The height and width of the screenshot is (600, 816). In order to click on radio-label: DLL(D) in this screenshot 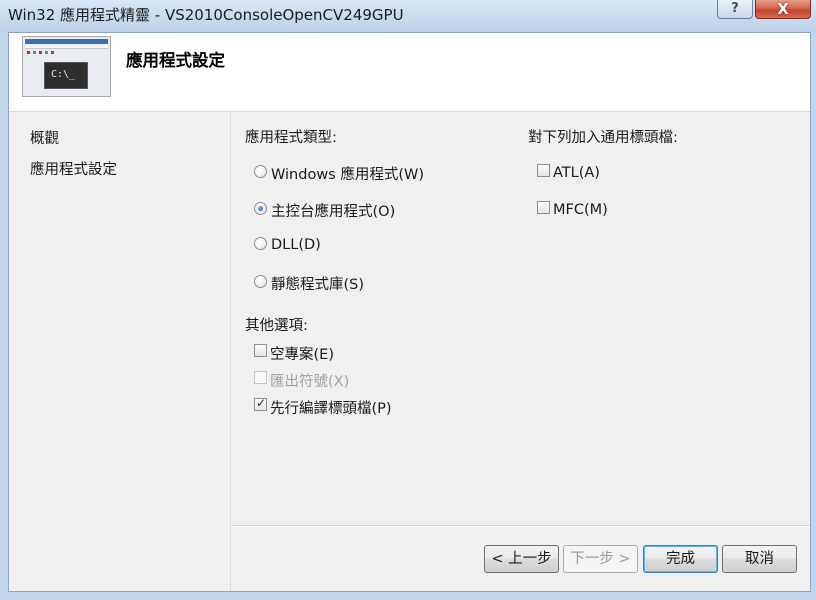, I will do `click(296, 245)`.